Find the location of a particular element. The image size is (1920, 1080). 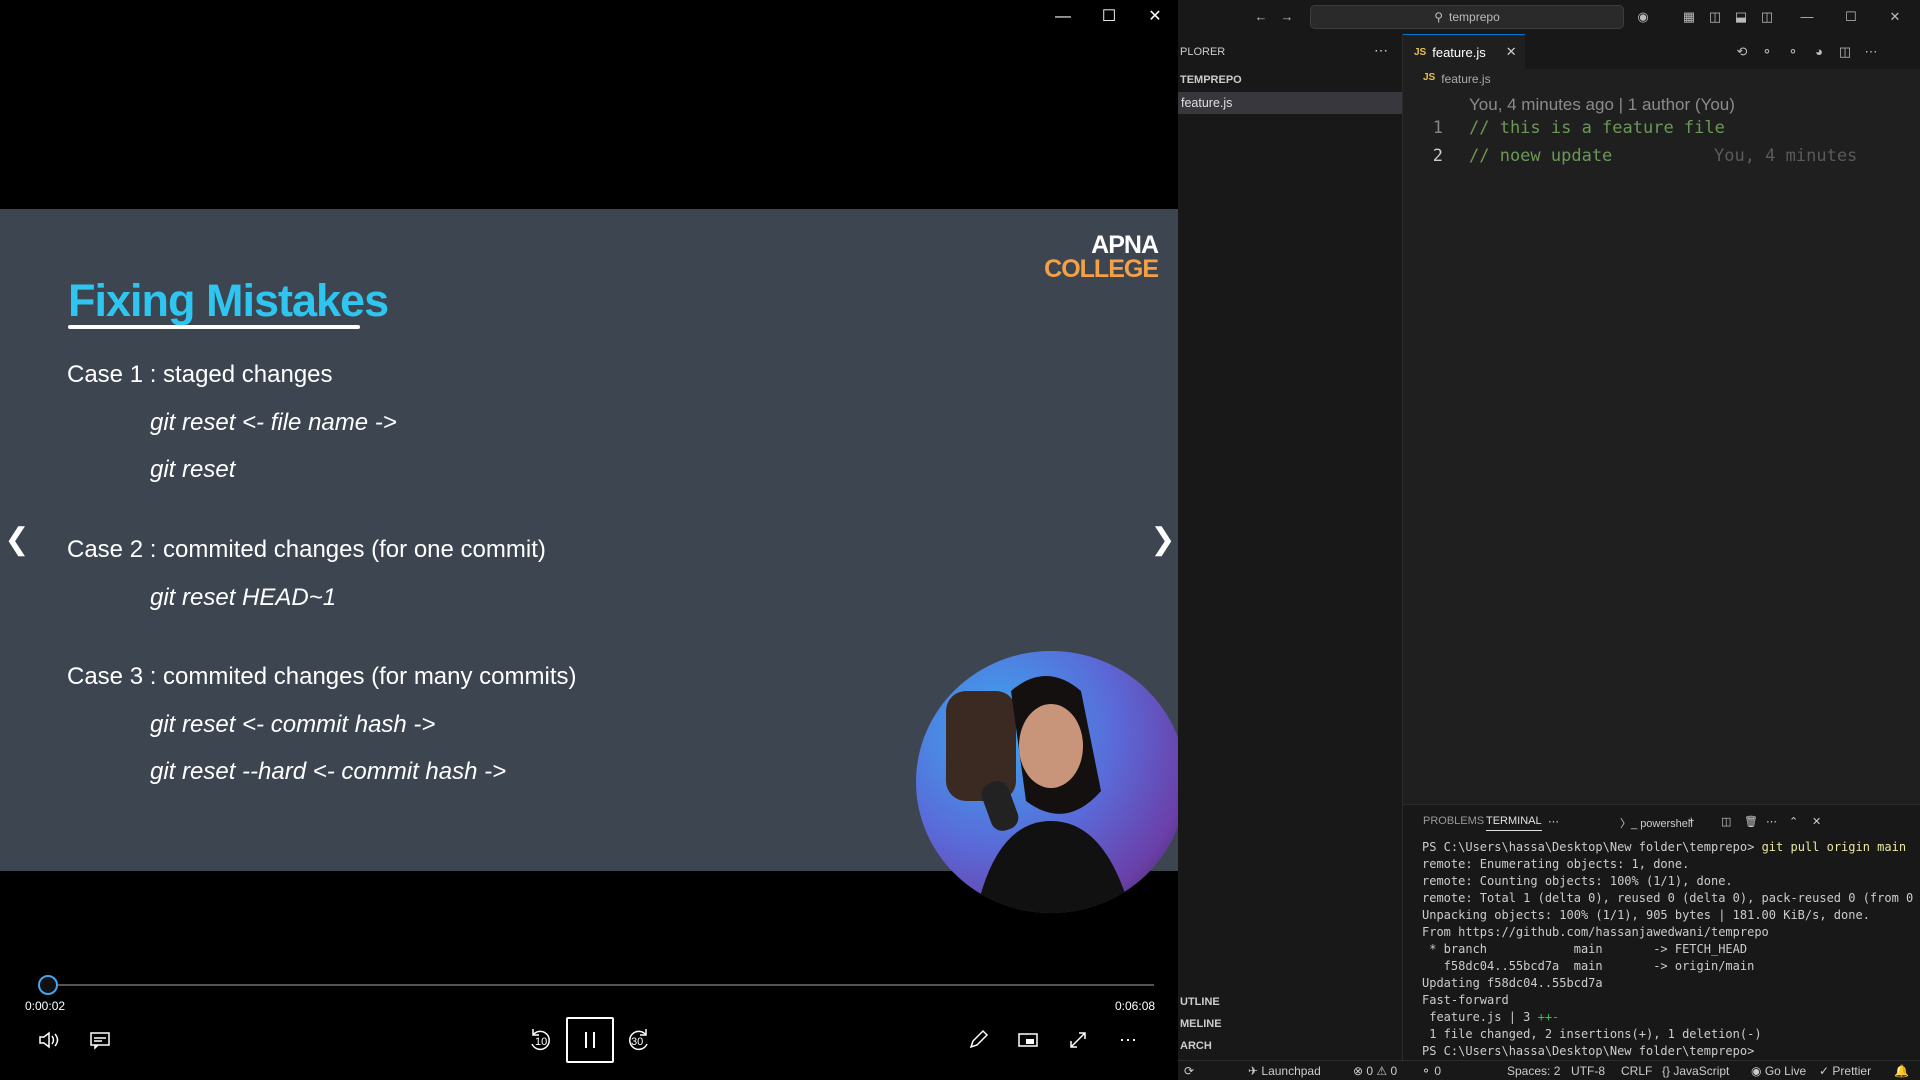

pause-button is located at coordinates (590, 1040).